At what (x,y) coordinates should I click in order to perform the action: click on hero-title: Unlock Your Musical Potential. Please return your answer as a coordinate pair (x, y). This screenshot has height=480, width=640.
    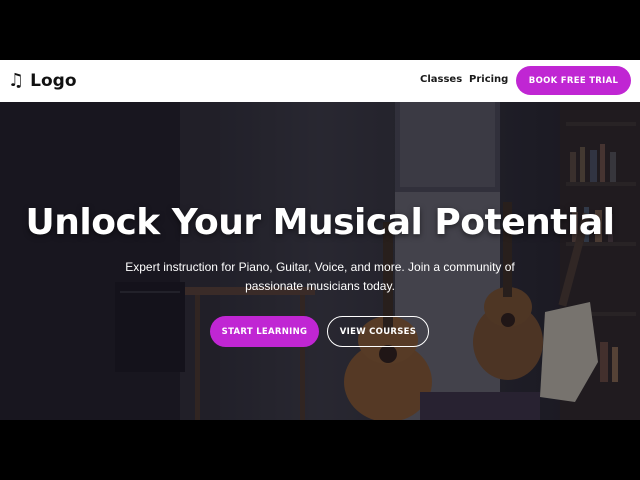
    Looking at the image, I should click on (320, 222).